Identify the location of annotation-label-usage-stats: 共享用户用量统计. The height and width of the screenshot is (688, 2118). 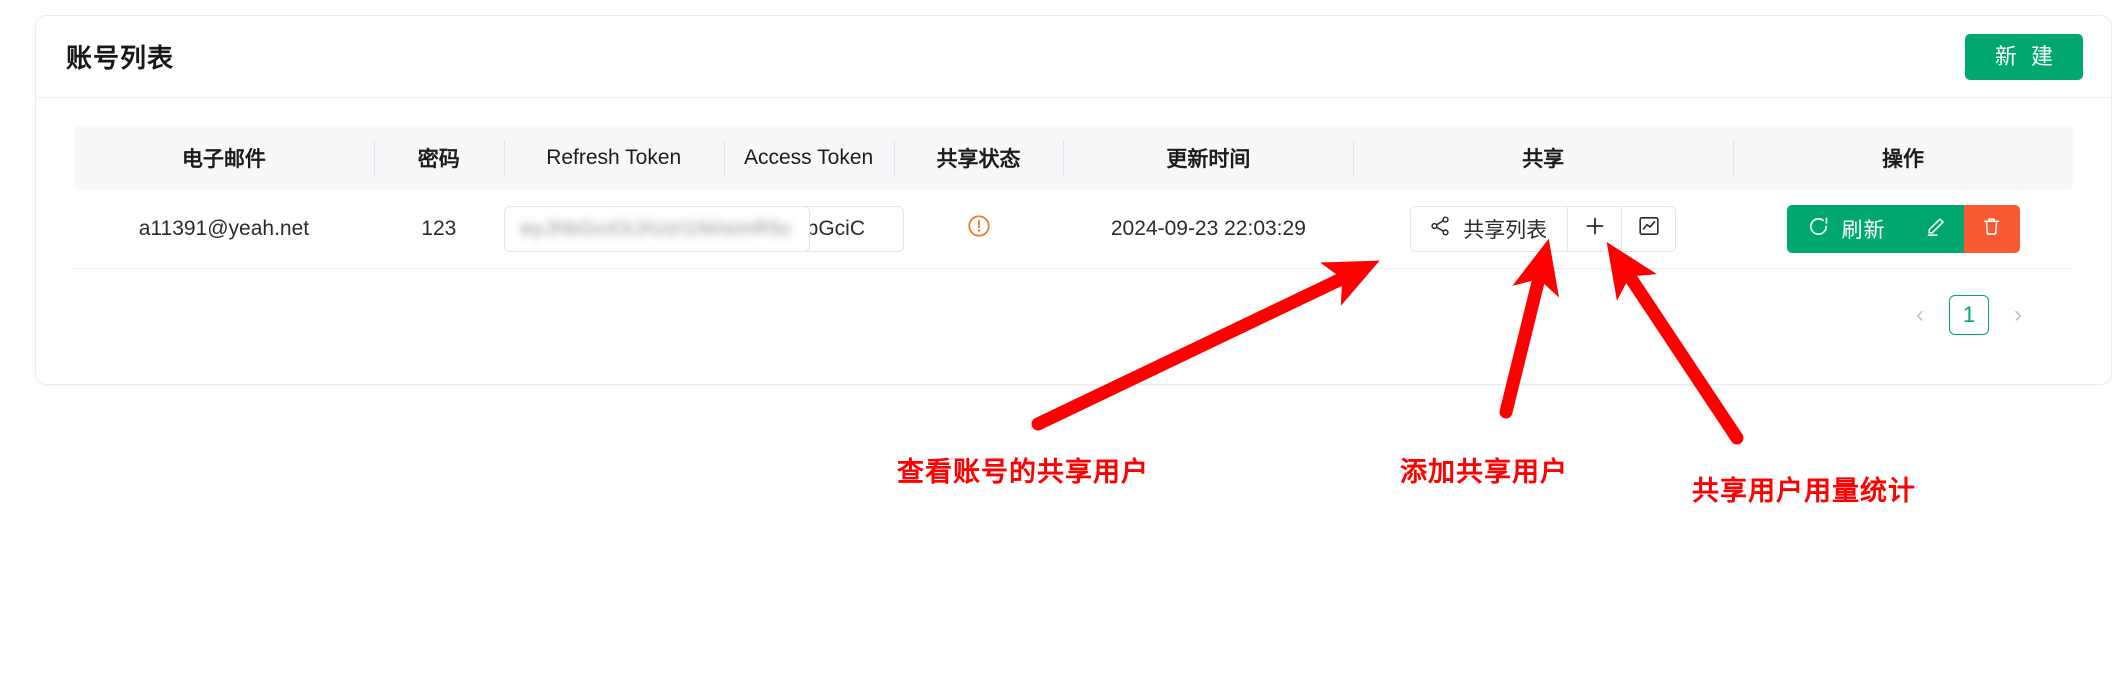
(1804, 491).